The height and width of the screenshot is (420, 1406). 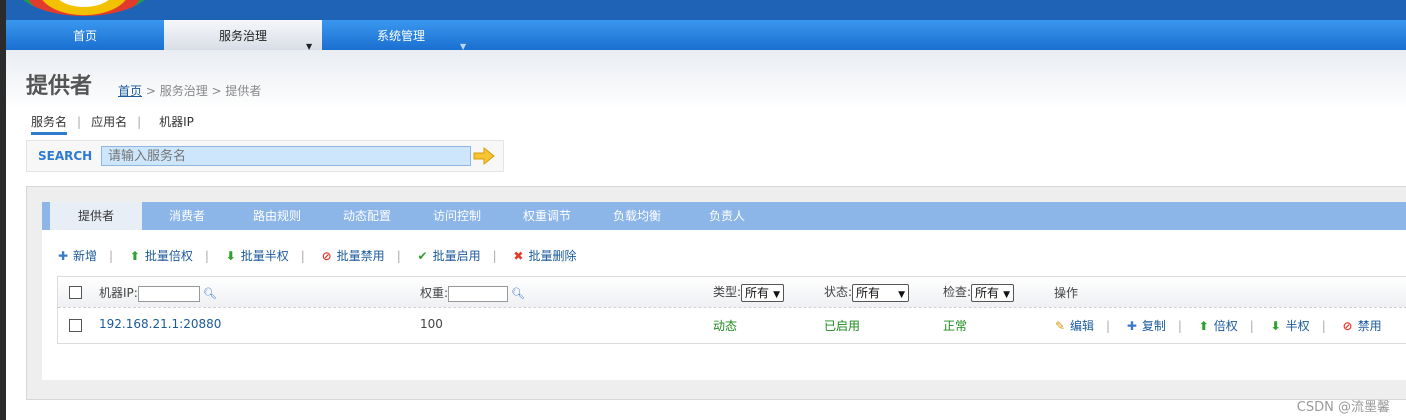 What do you see at coordinates (130, 91) in the screenshot?
I see `breadcrumb-home-link: 首页` at bounding box center [130, 91].